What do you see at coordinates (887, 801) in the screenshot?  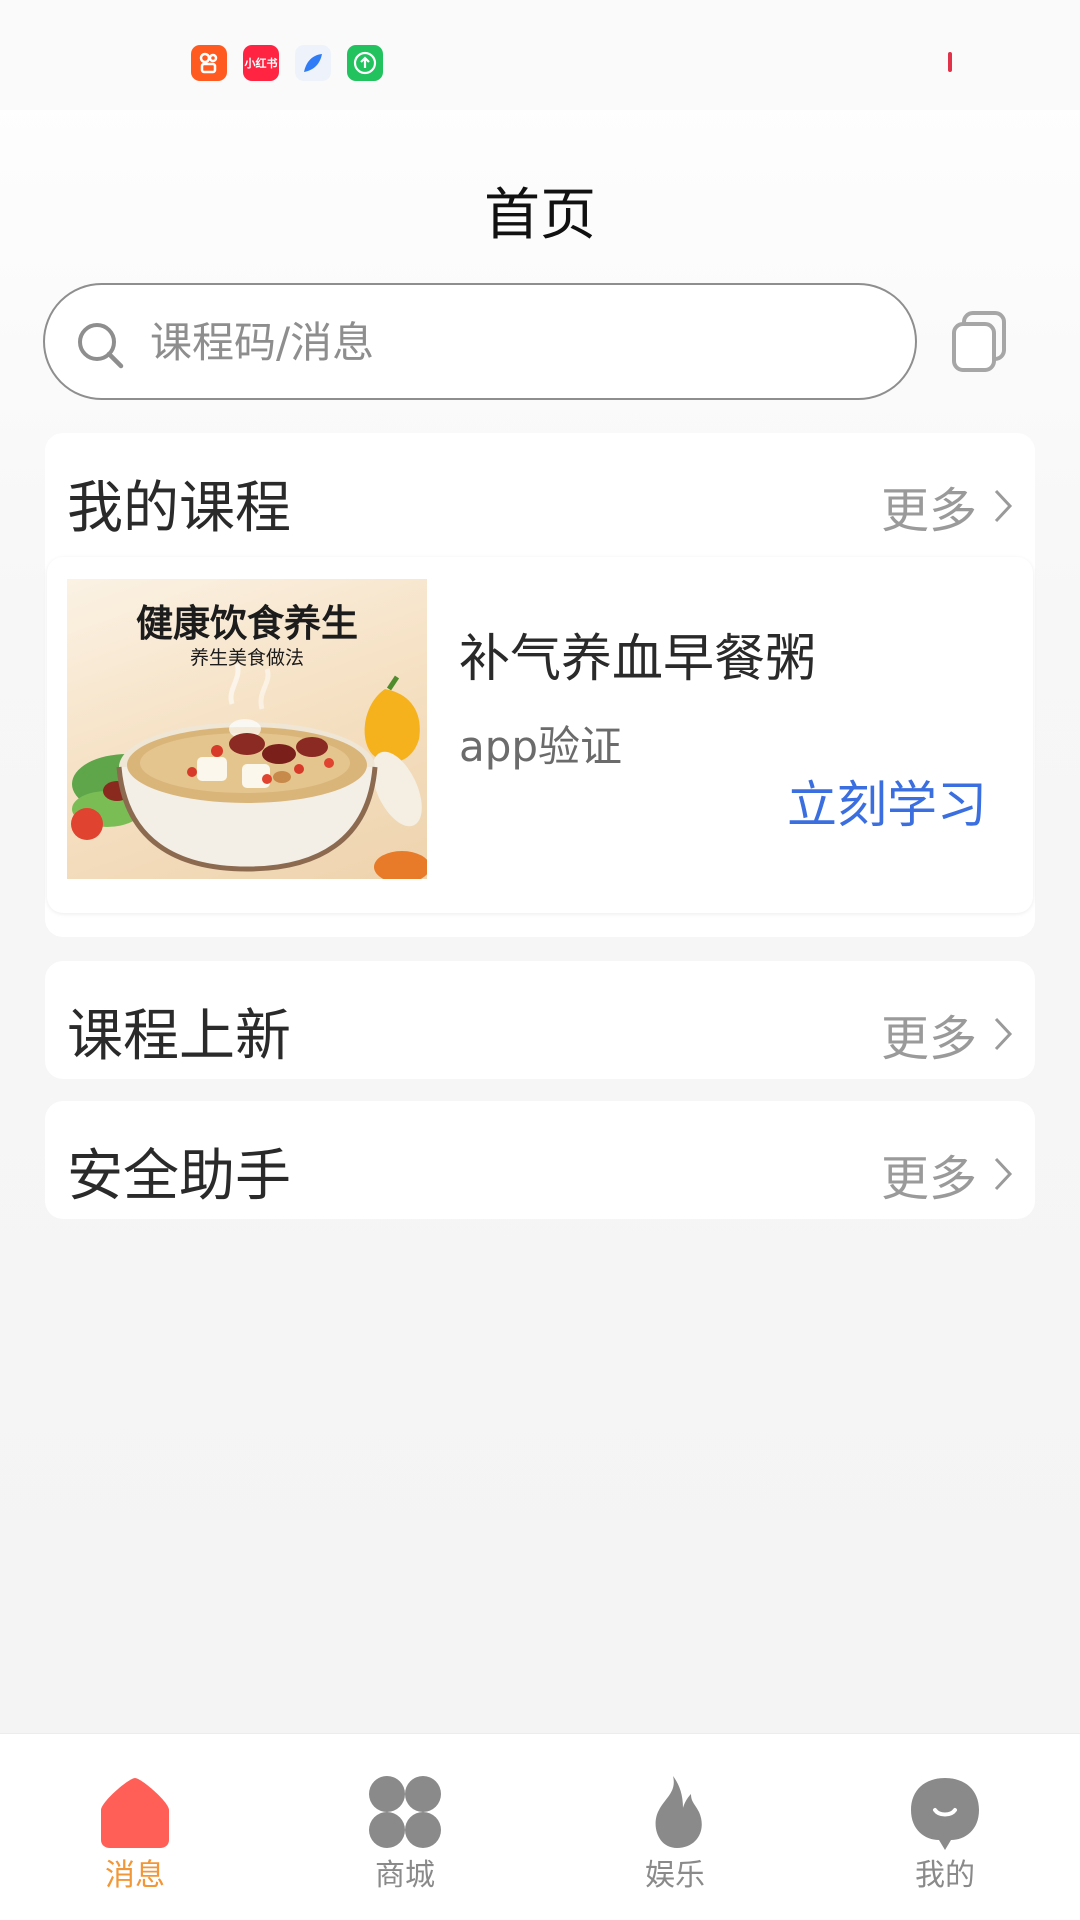 I see `start-learning-button: 立刻学习` at bounding box center [887, 801].